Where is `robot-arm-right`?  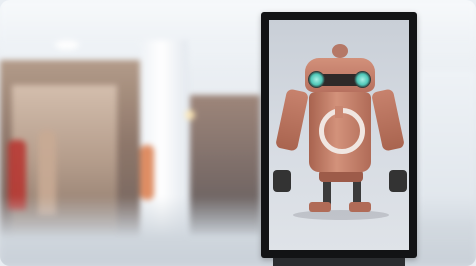 robot-arm-right is located at coordinates (388, 120).